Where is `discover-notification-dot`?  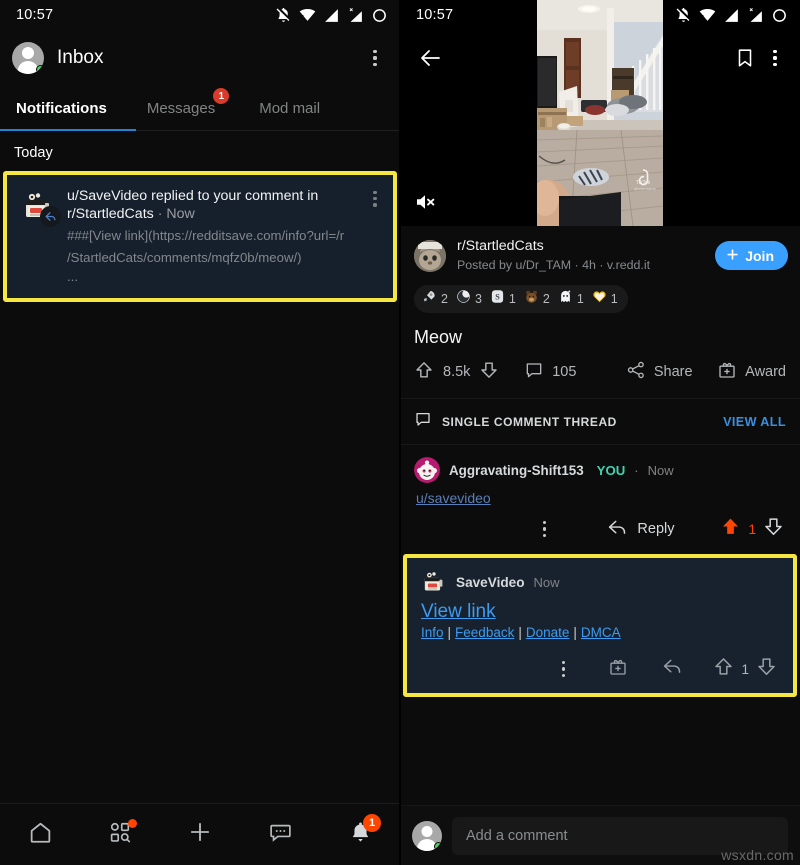 discover-notification-dot is located at coordinates (132, 823).